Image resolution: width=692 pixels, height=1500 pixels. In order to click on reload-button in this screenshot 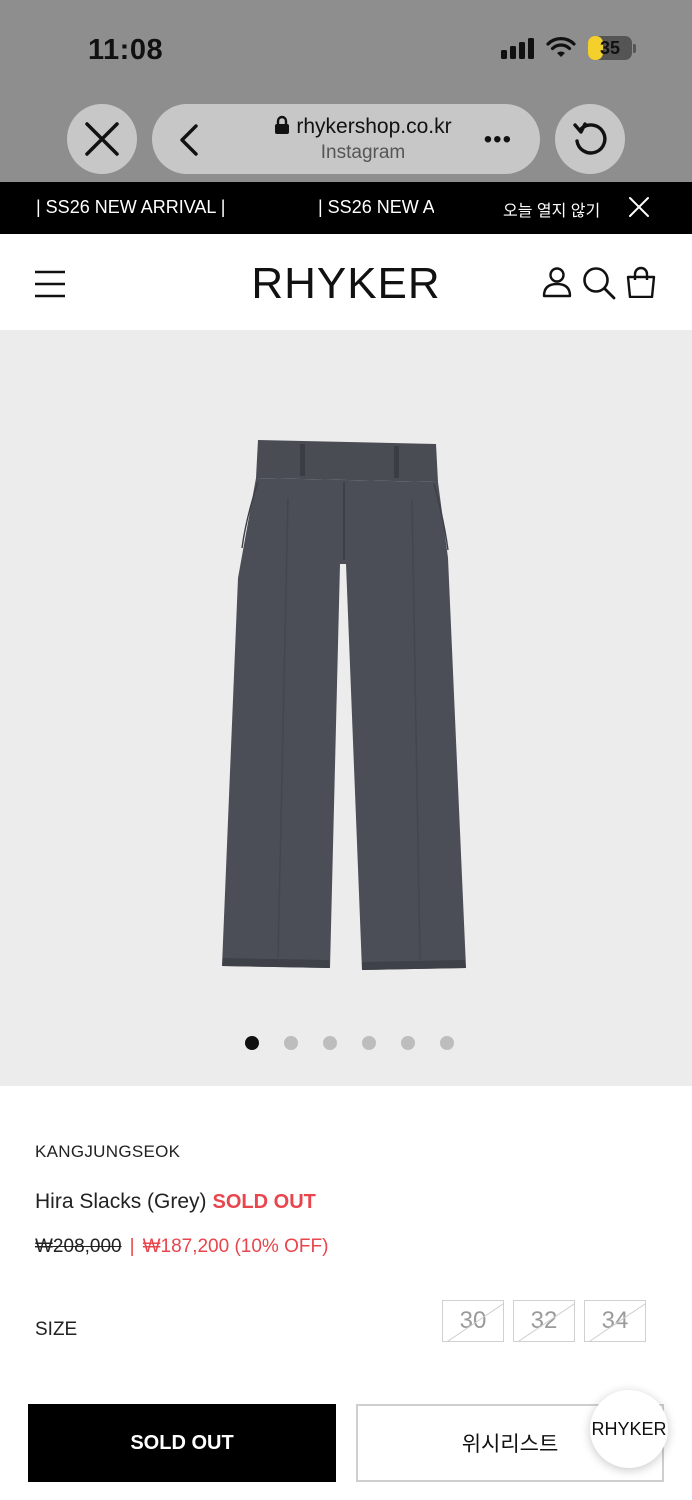, I will do `click(590, 139)`.